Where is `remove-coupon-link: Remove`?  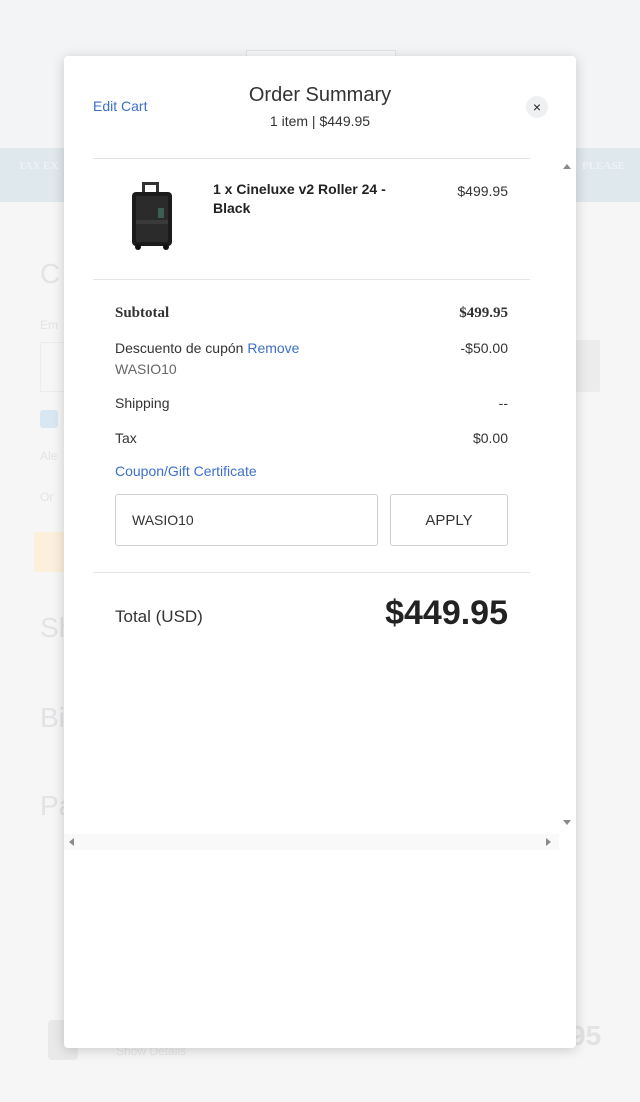
remove-coupon-link: Remove is located at coordinates (273, 348).